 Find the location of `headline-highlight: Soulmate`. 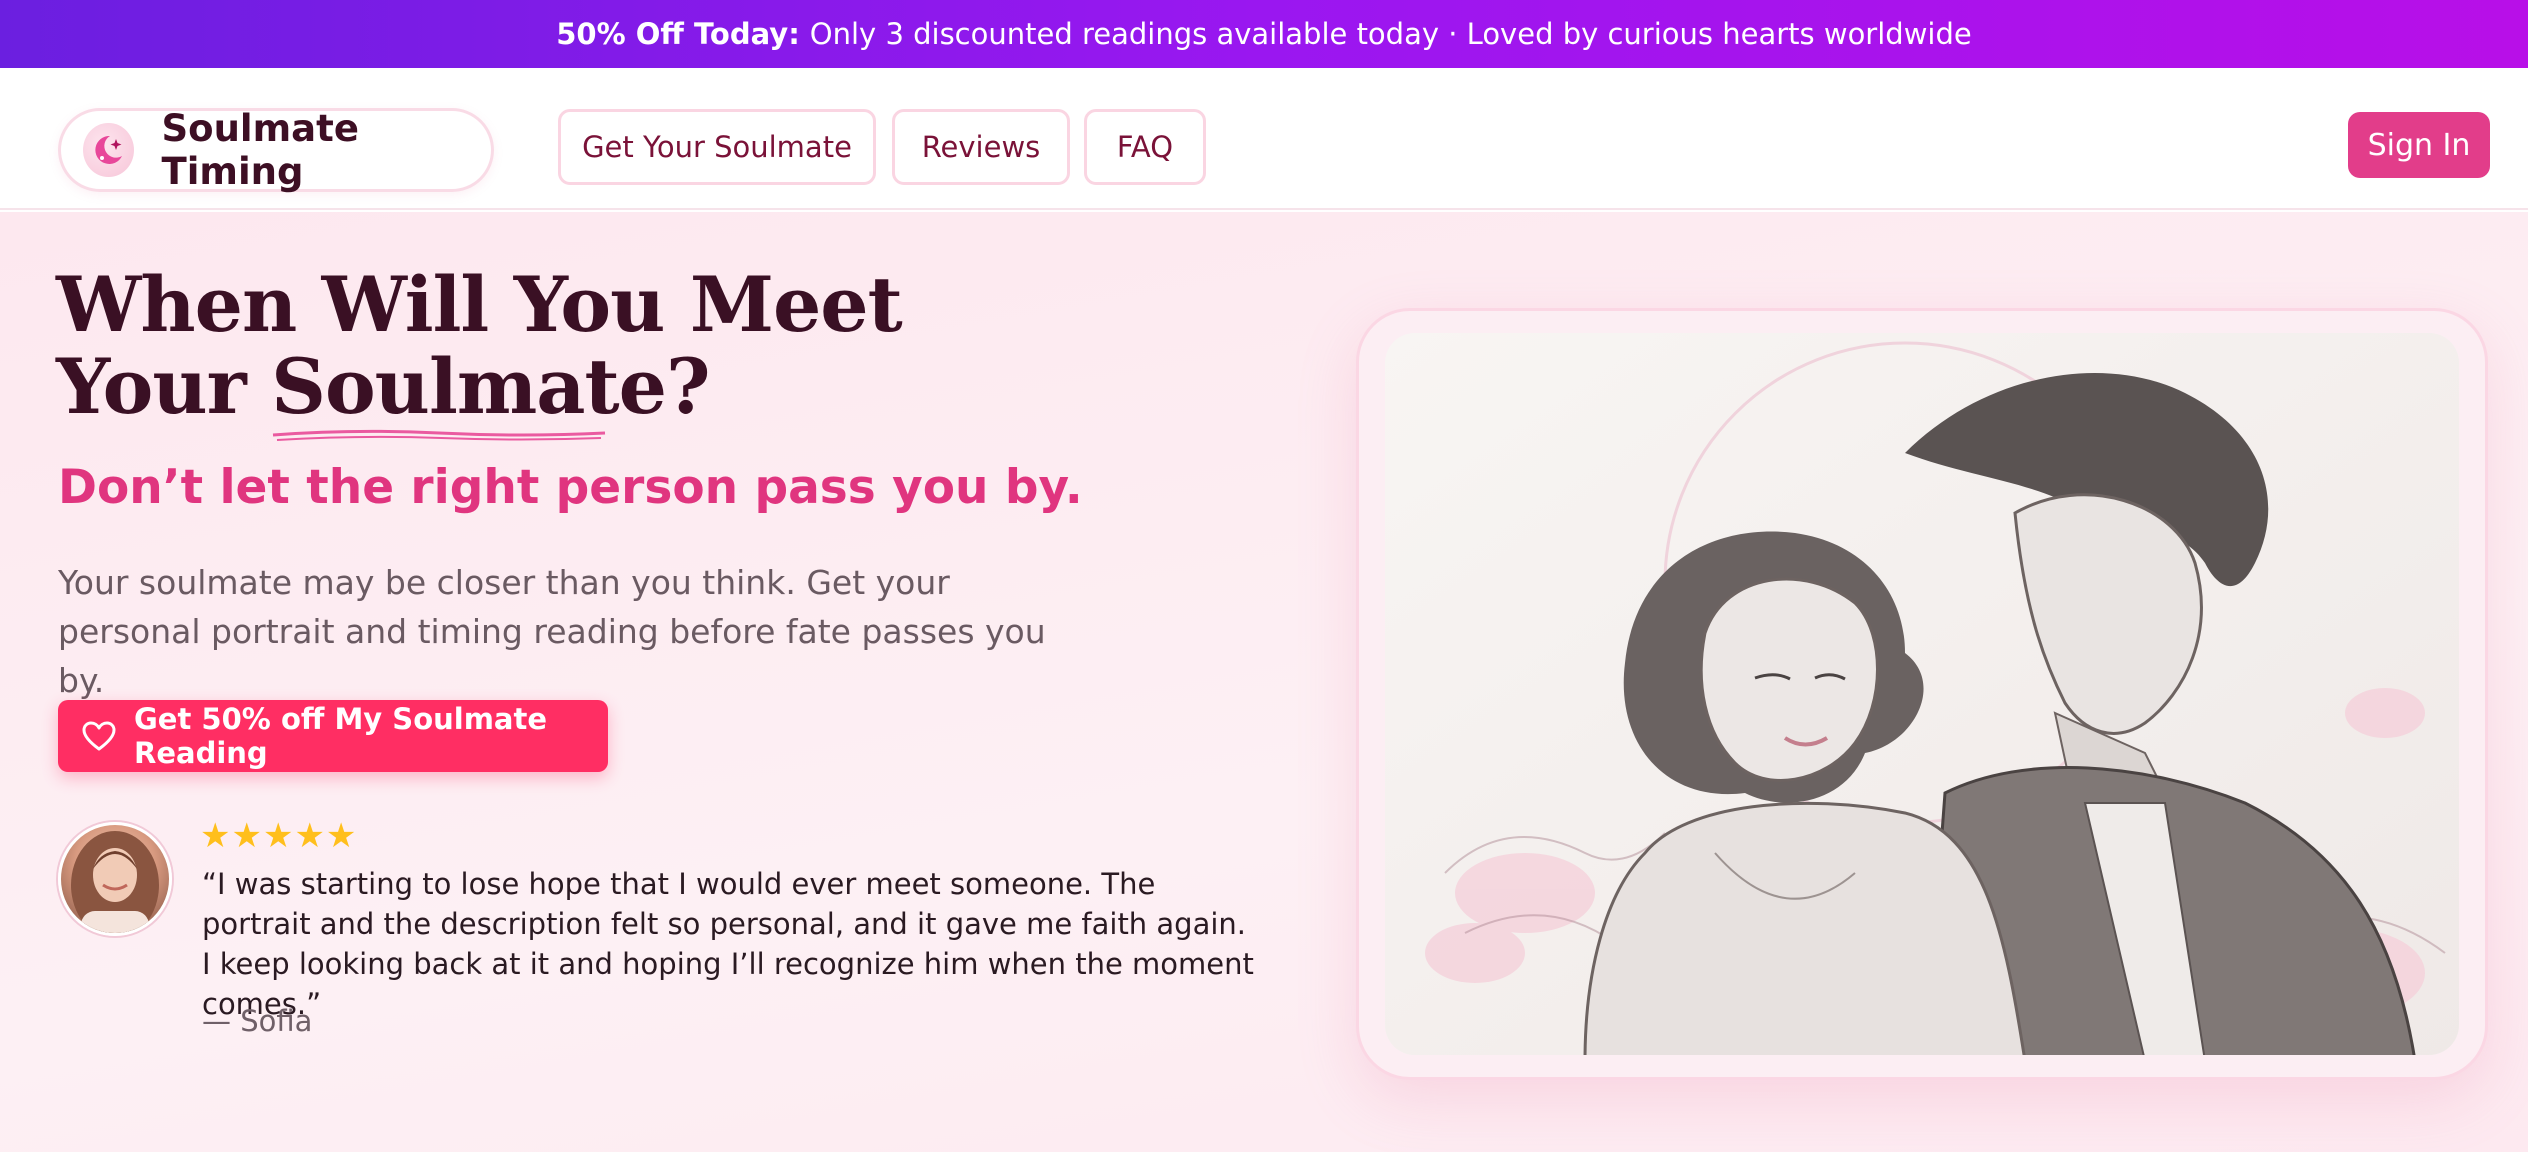

headline-highlight: Soulmate is located at coordinates (469, 391).